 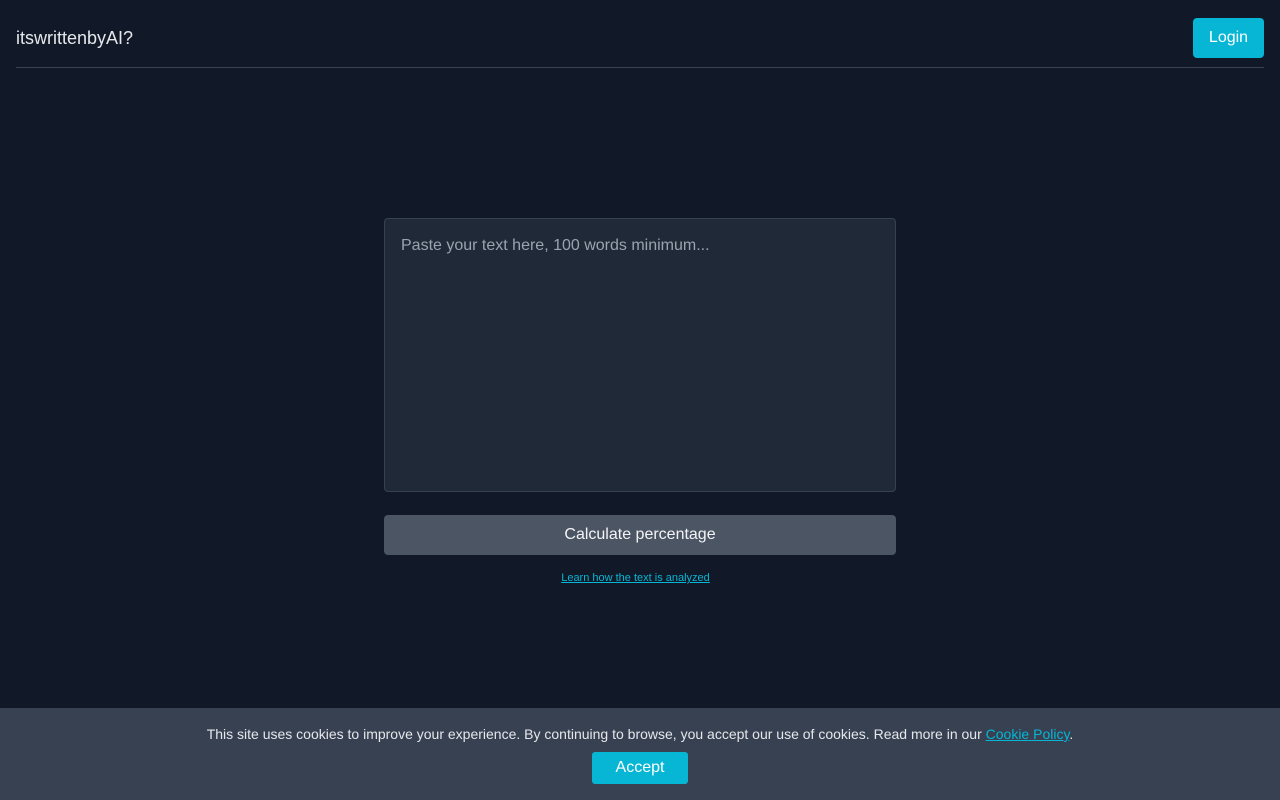 I want to click on site-logo-text: itswrittenbyAI?, so click(x=74, y=38).